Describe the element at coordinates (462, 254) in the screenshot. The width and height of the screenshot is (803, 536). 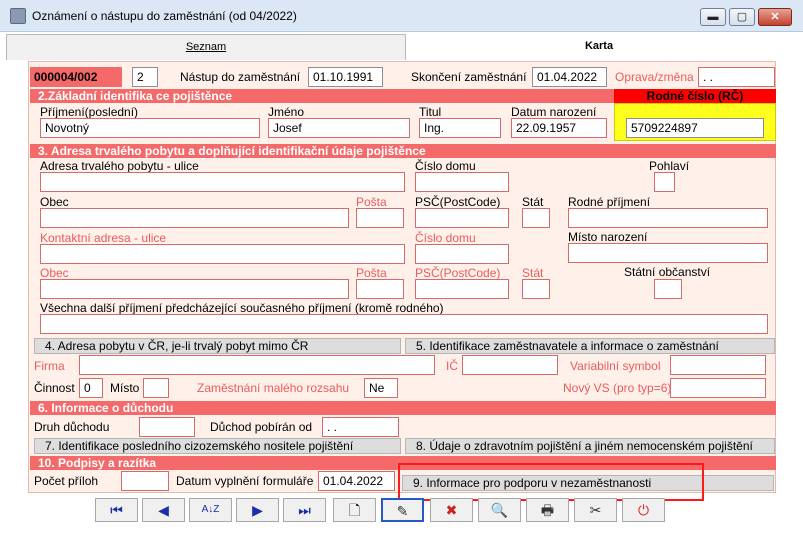
I see `contact-house-field` at that location.